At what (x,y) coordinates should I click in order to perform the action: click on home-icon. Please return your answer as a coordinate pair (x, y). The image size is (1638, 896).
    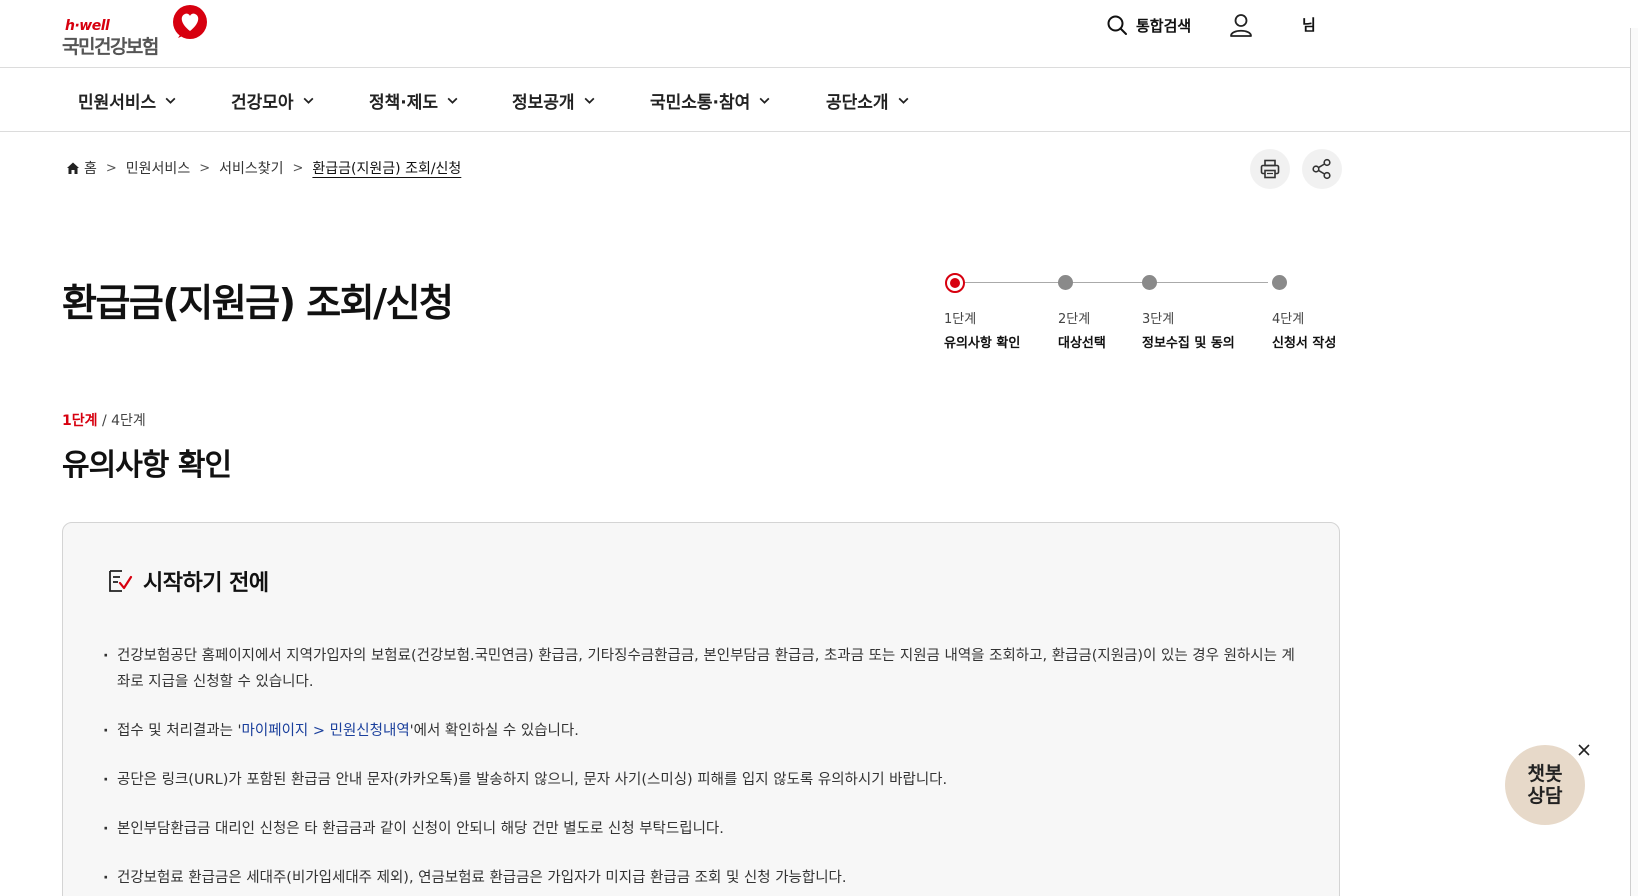
    Looking at the image, I should click on (73, 168).